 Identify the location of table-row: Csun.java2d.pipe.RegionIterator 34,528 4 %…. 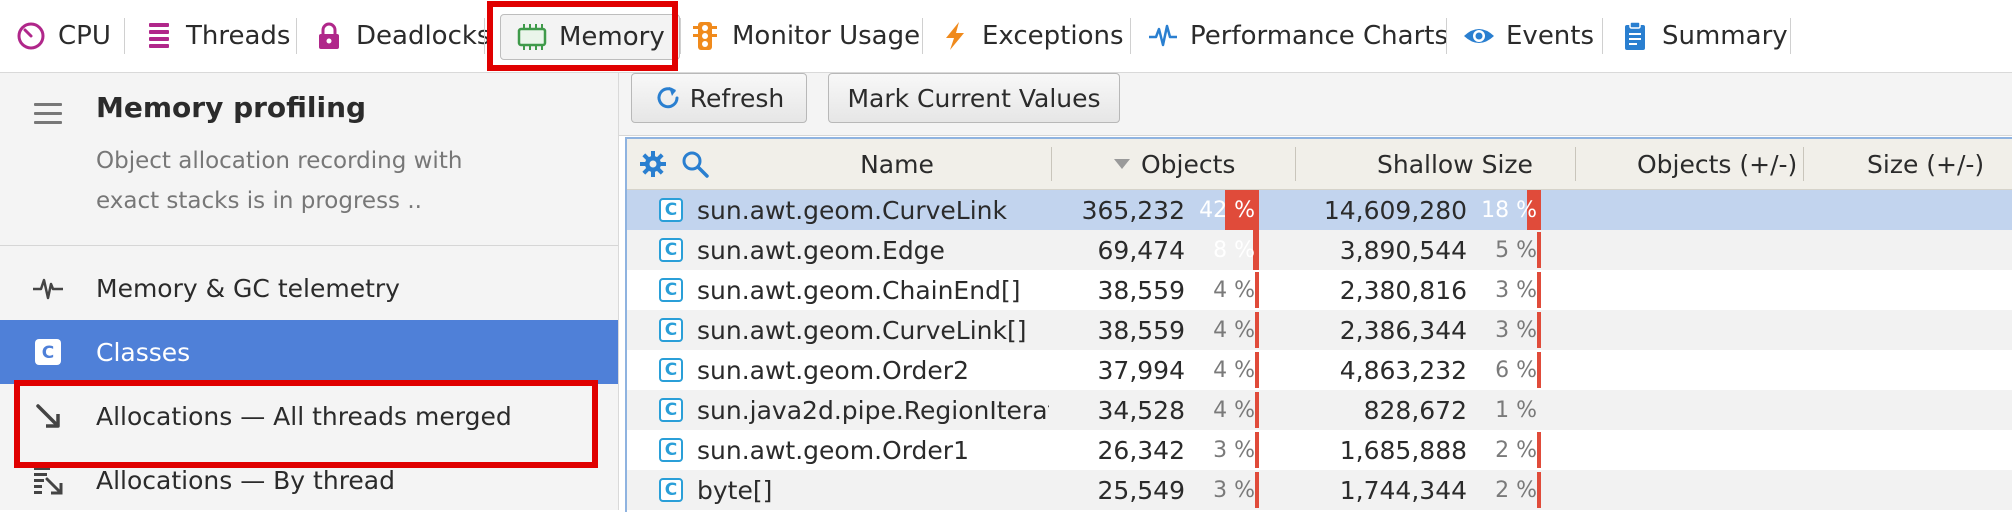
(1319, 410).